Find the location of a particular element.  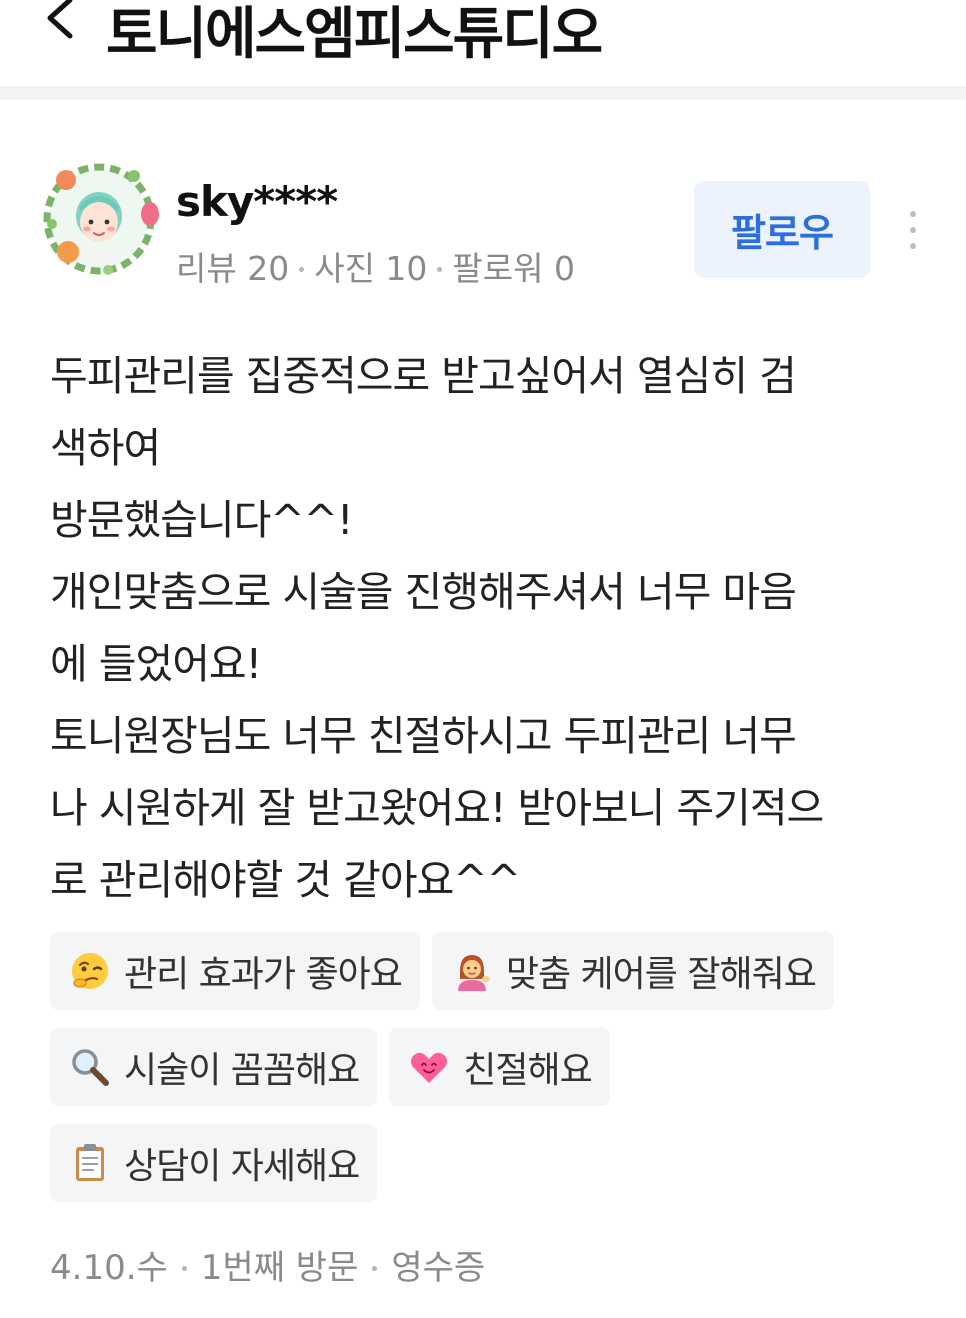

review-line: 로 관리해야할 것 같아요^^ is located at coordinates (285, 880).